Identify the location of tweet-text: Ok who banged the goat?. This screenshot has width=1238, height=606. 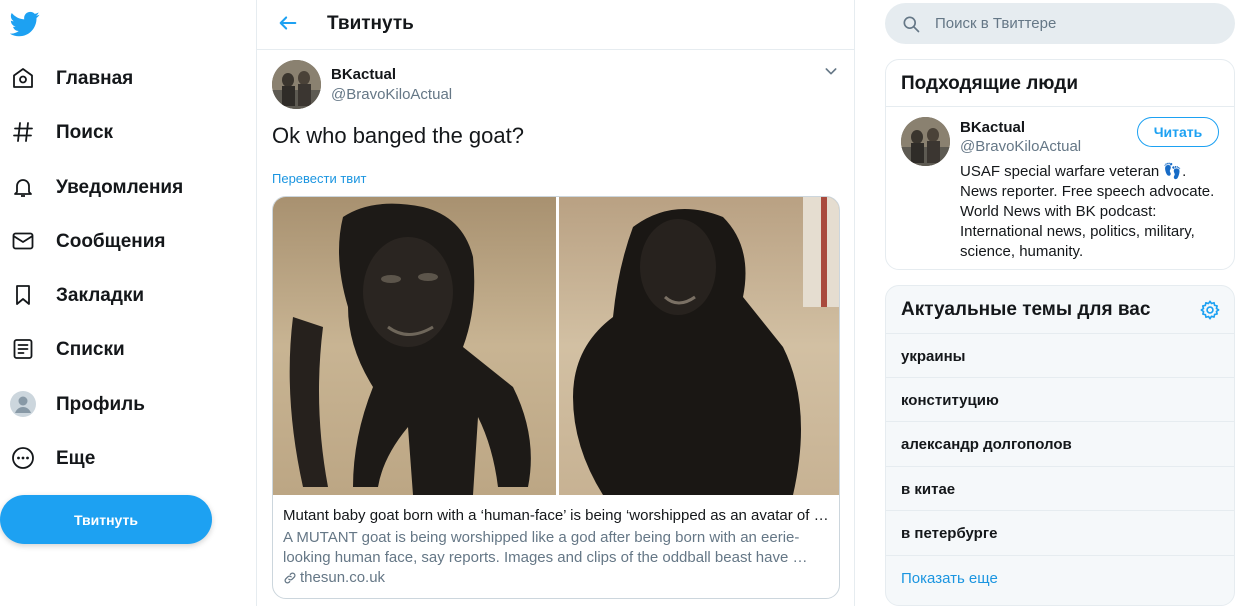
(398, 135).